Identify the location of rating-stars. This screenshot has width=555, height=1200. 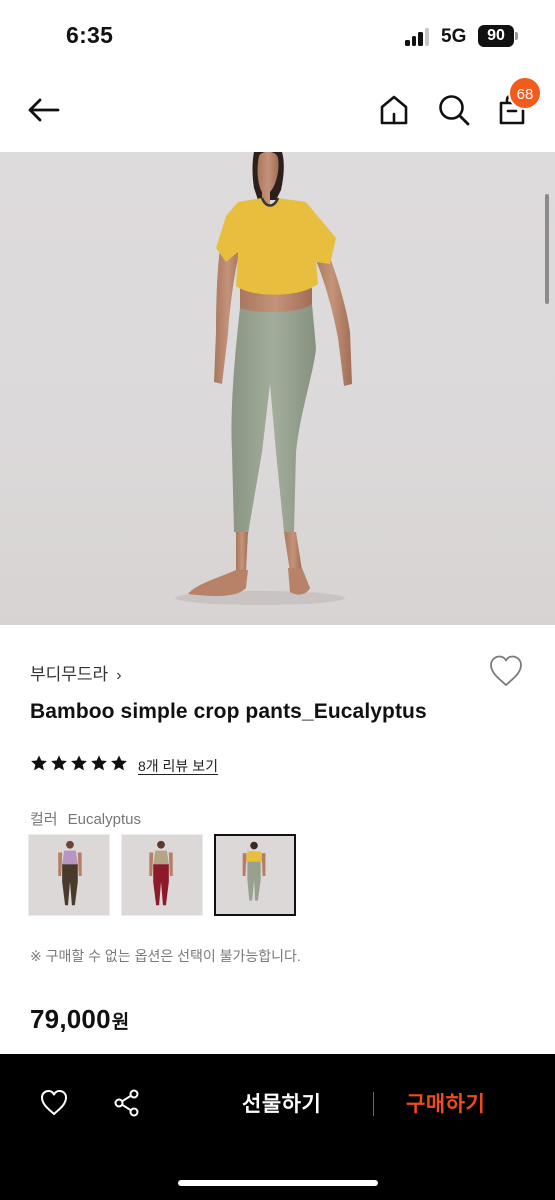
(79, 765).